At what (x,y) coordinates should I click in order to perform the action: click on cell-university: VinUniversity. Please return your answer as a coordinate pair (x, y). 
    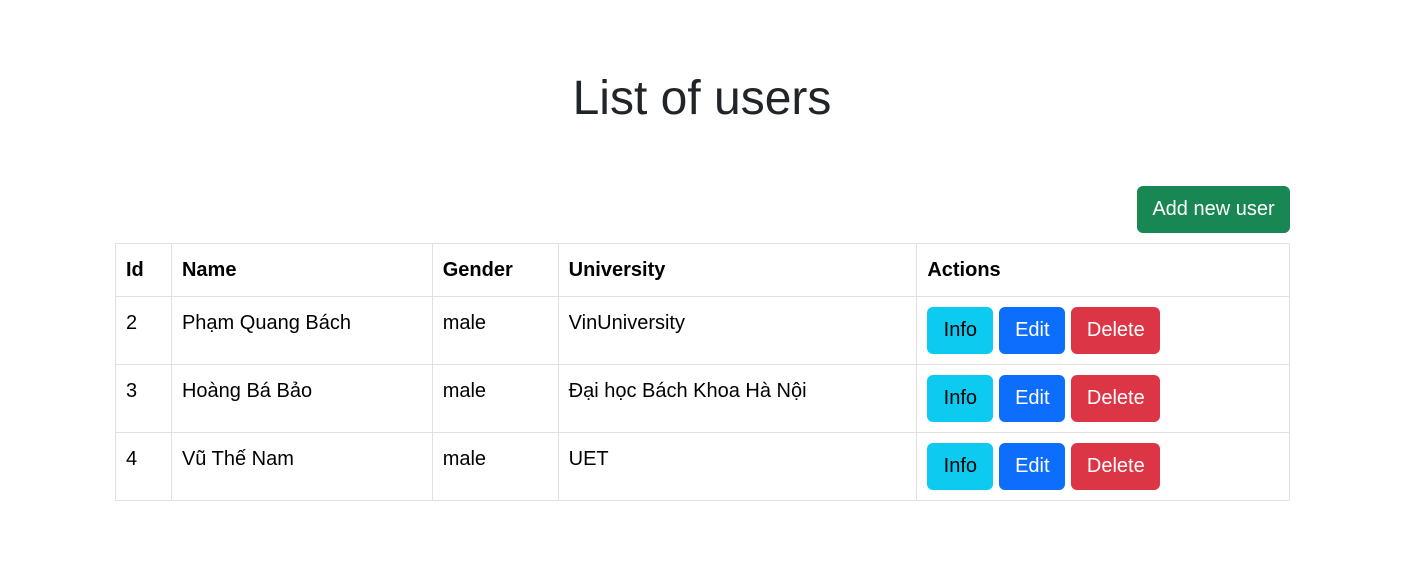
    Looking at the image, I should click on (737, 330).